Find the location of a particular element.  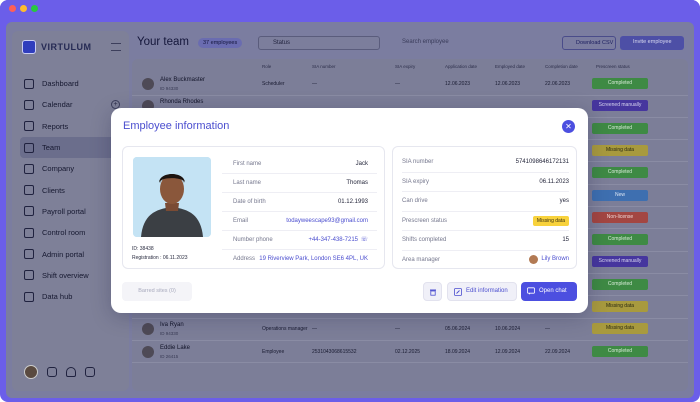

sidebar-item-team: Team is located at coordinates (72, 147).